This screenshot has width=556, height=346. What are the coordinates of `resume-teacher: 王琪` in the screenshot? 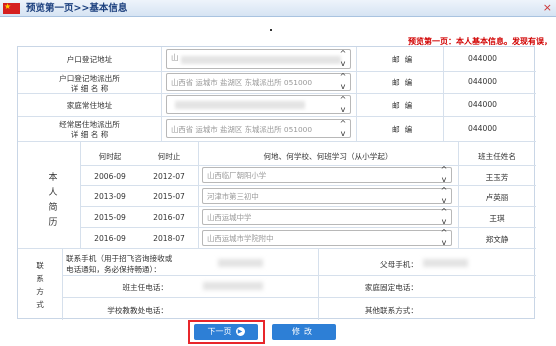 It's located at (497, 218).